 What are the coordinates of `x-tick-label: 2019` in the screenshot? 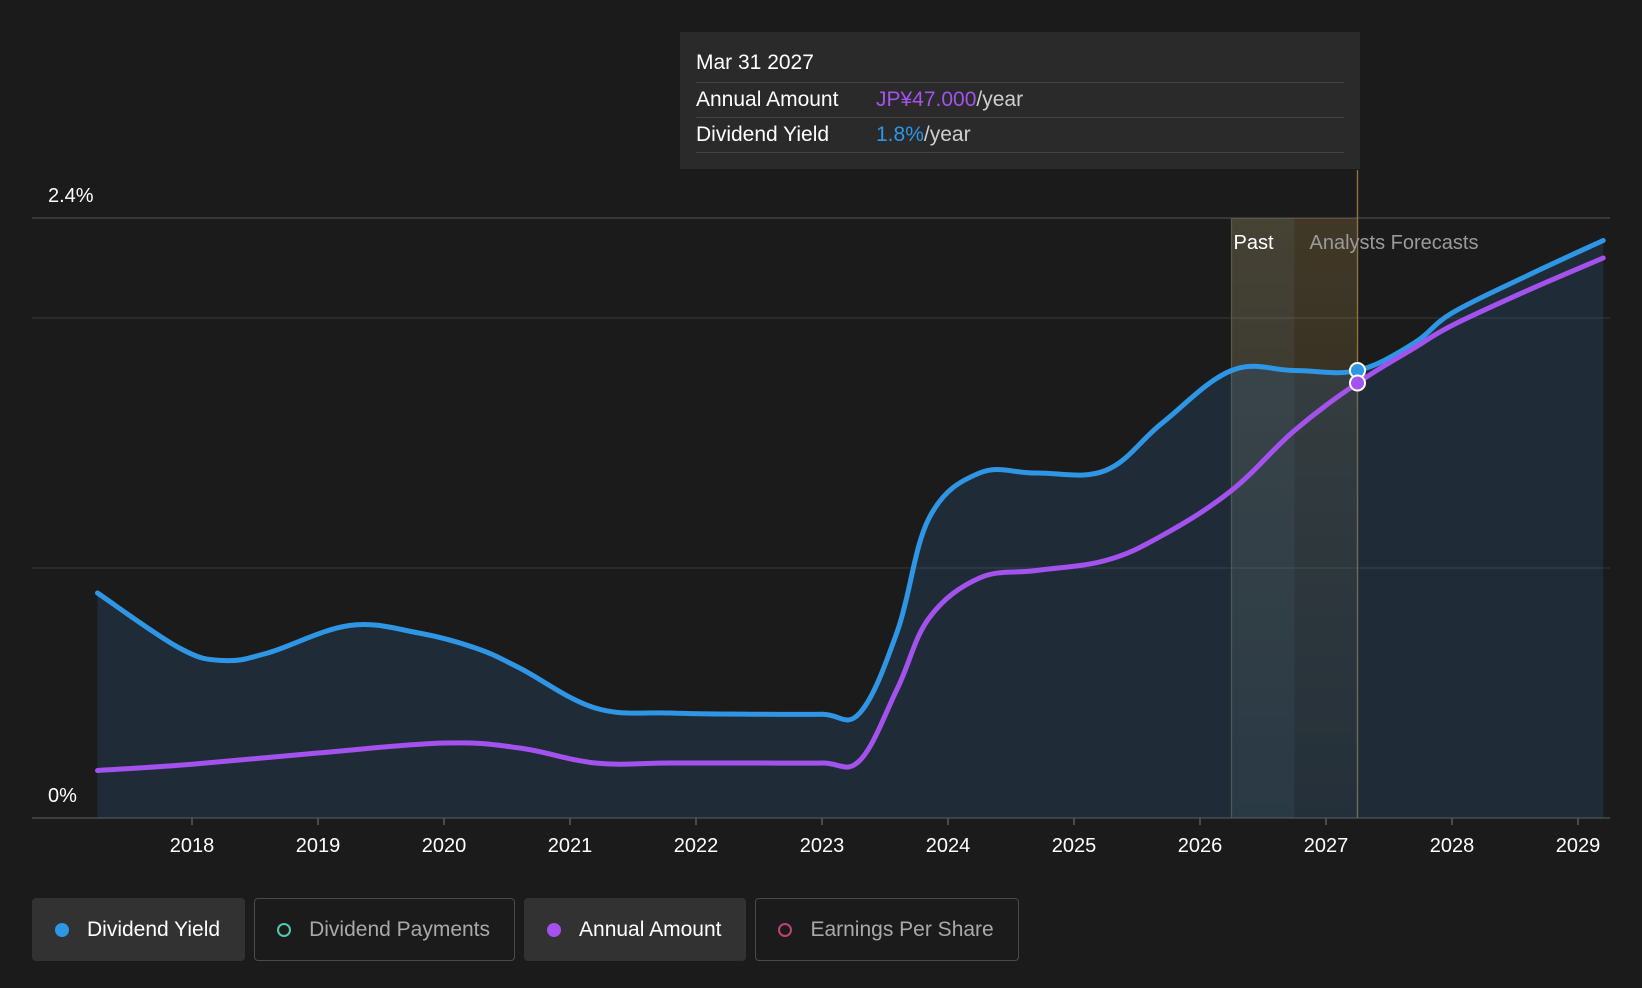 It's located at (318, 846).